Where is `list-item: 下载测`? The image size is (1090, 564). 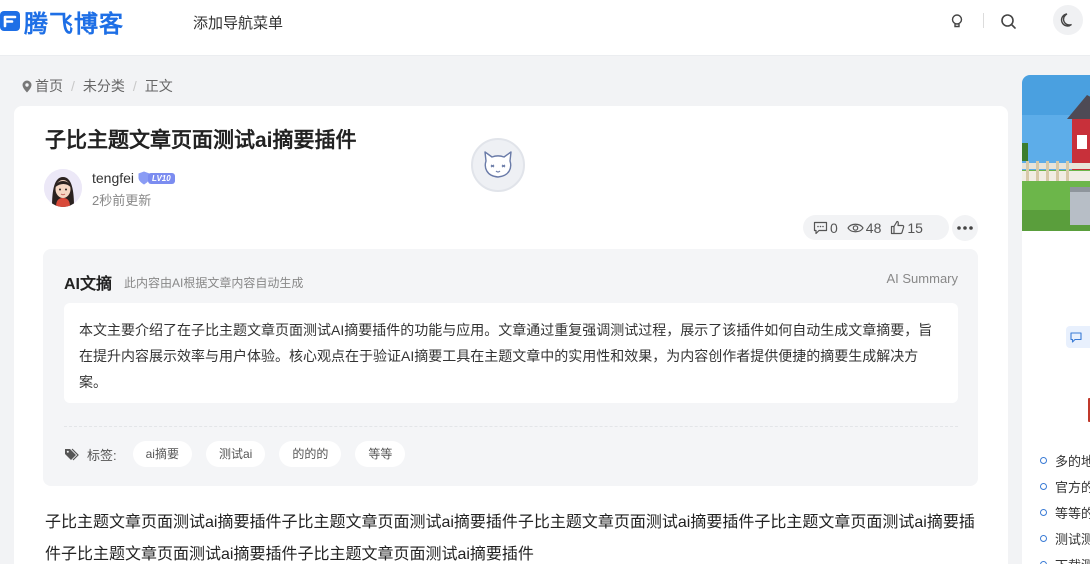
list-item: 下载测 is located at coordinates (1065, 557).